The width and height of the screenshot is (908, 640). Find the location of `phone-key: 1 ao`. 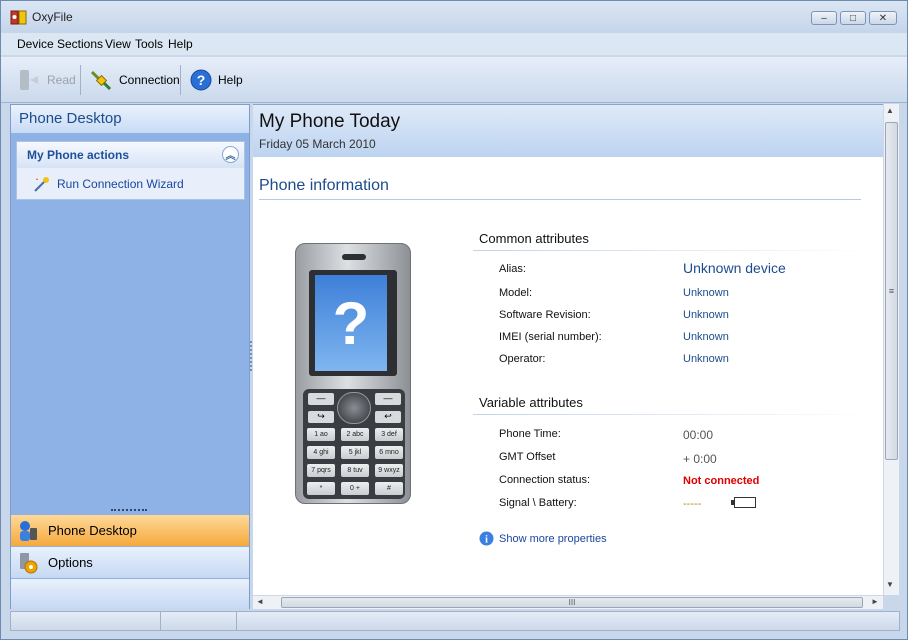

phone-key: 1 ao is located at coordinates (321, 434).